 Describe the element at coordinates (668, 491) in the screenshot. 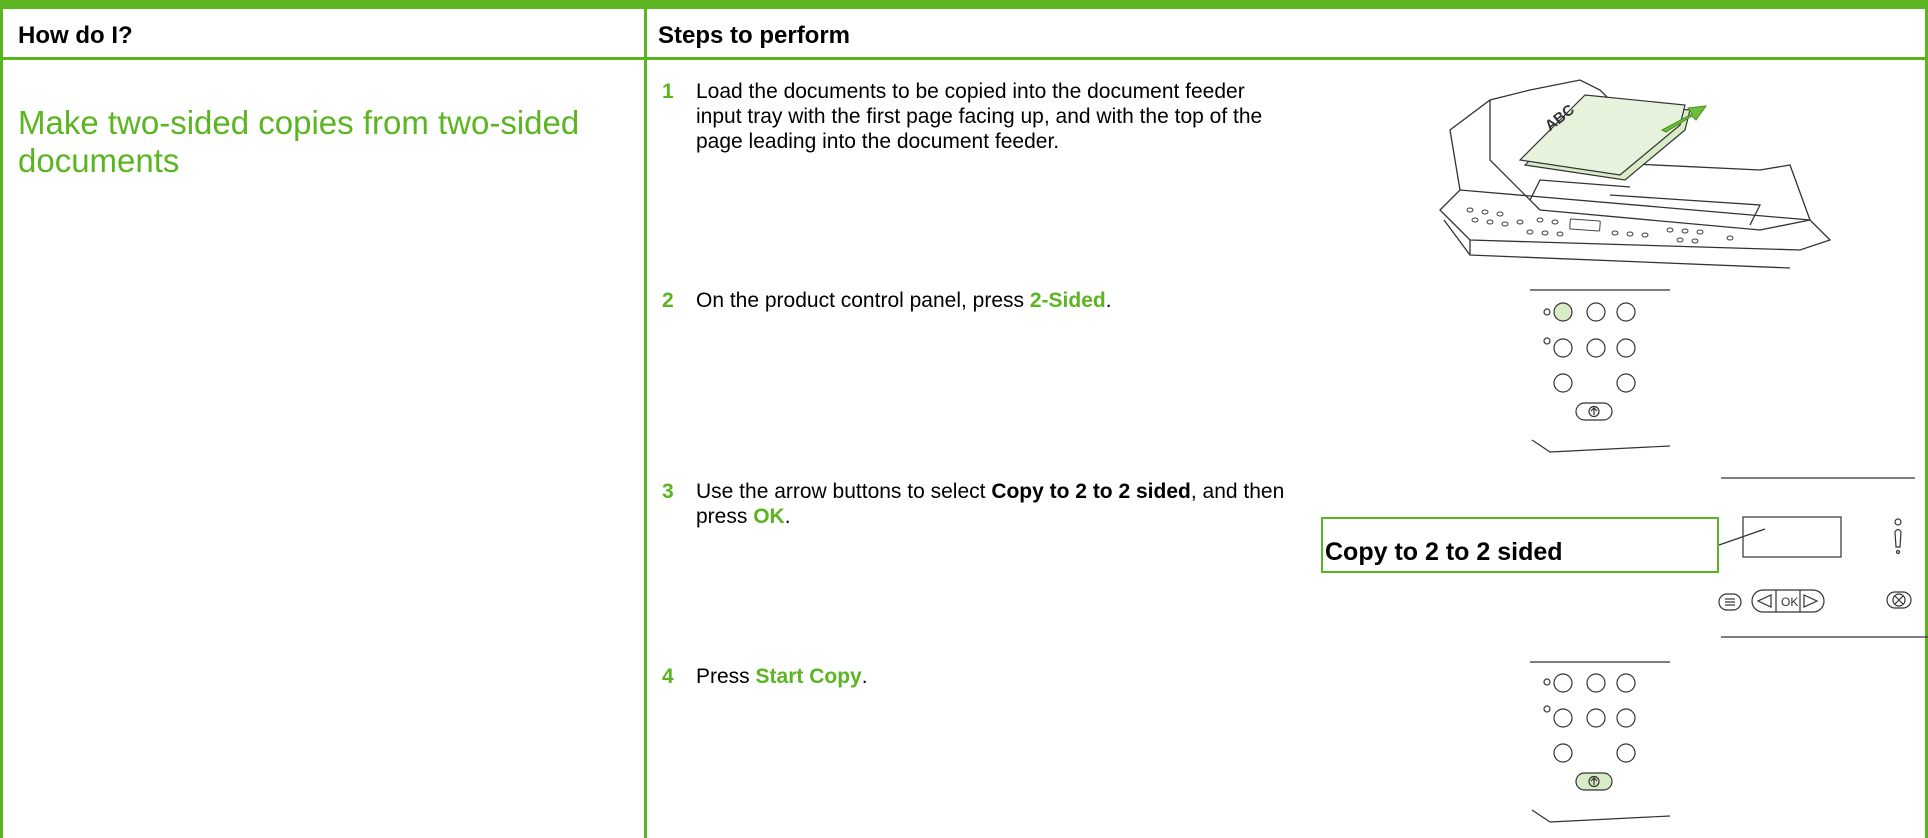

I see `step-number: 3` at that location.